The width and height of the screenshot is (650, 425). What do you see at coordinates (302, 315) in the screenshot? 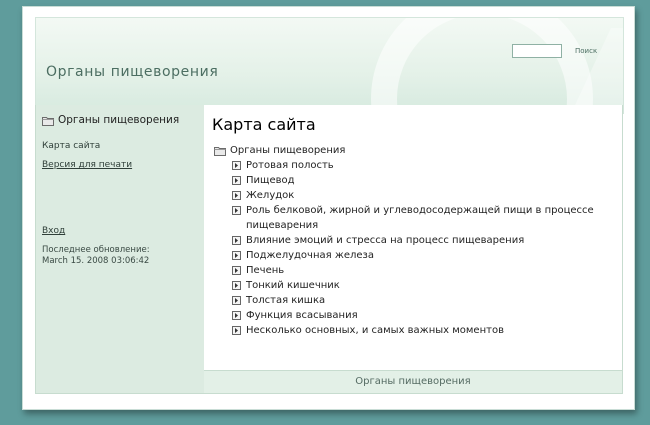
I see `tree-item-label: Функция всасывания` at bounding box center [302, 315].